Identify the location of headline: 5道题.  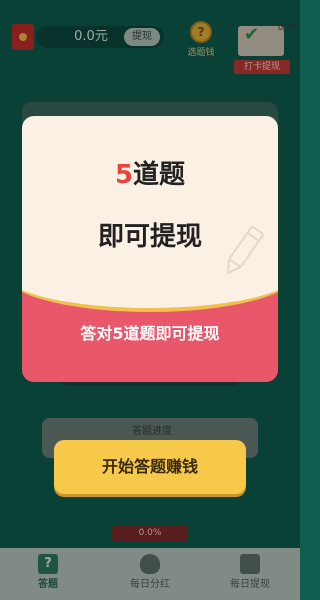
(150, 175).